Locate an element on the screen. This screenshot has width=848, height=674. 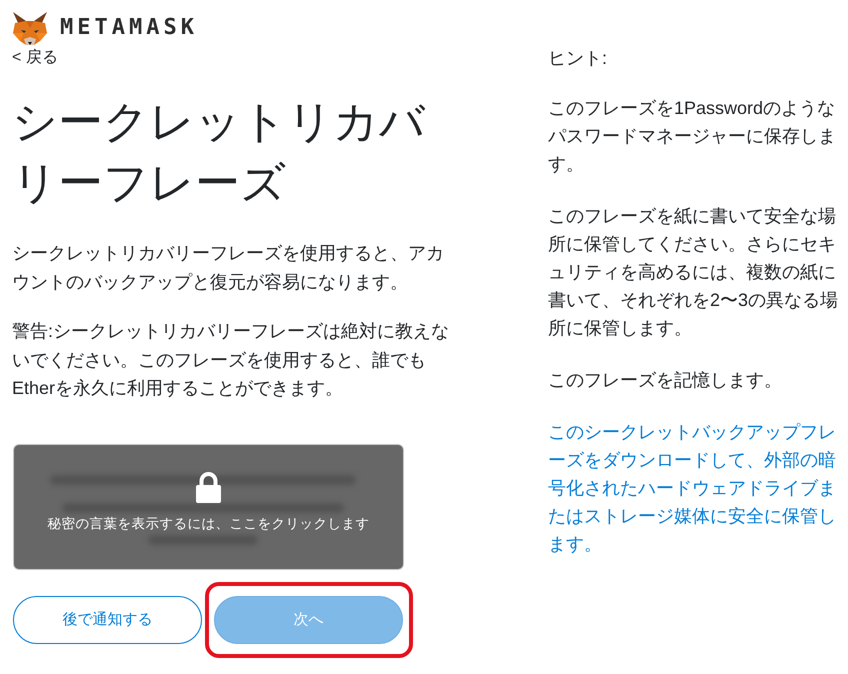
remind-later-button: 後で通知する is located at coordinates (107, 620).